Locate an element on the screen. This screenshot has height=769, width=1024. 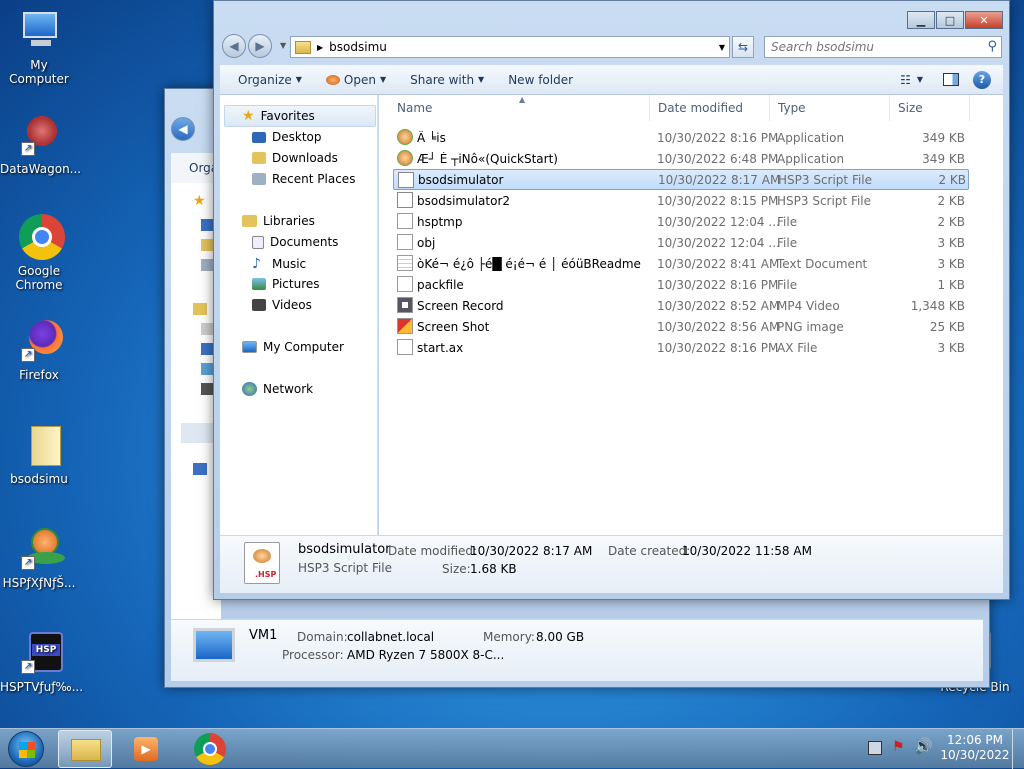
nav-my-computer: My Computer is located at coordinates (293, 347).